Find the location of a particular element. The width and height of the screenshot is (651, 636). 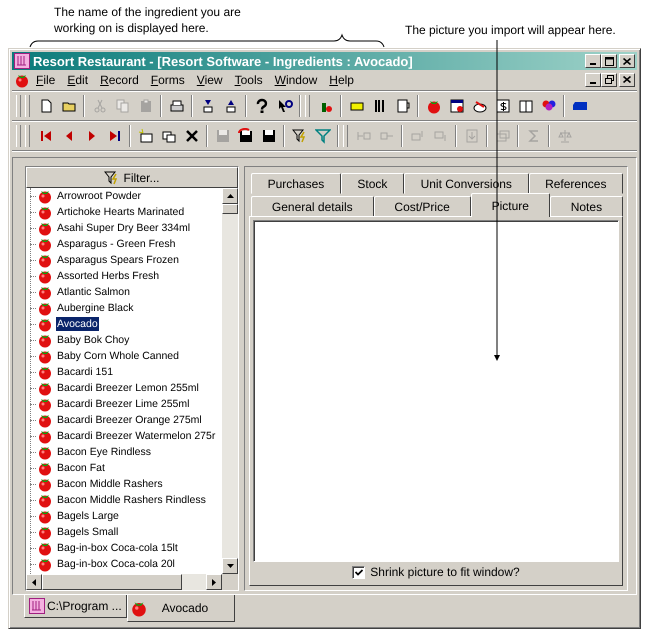

tab: Stock is located at coordinates (372, 183).